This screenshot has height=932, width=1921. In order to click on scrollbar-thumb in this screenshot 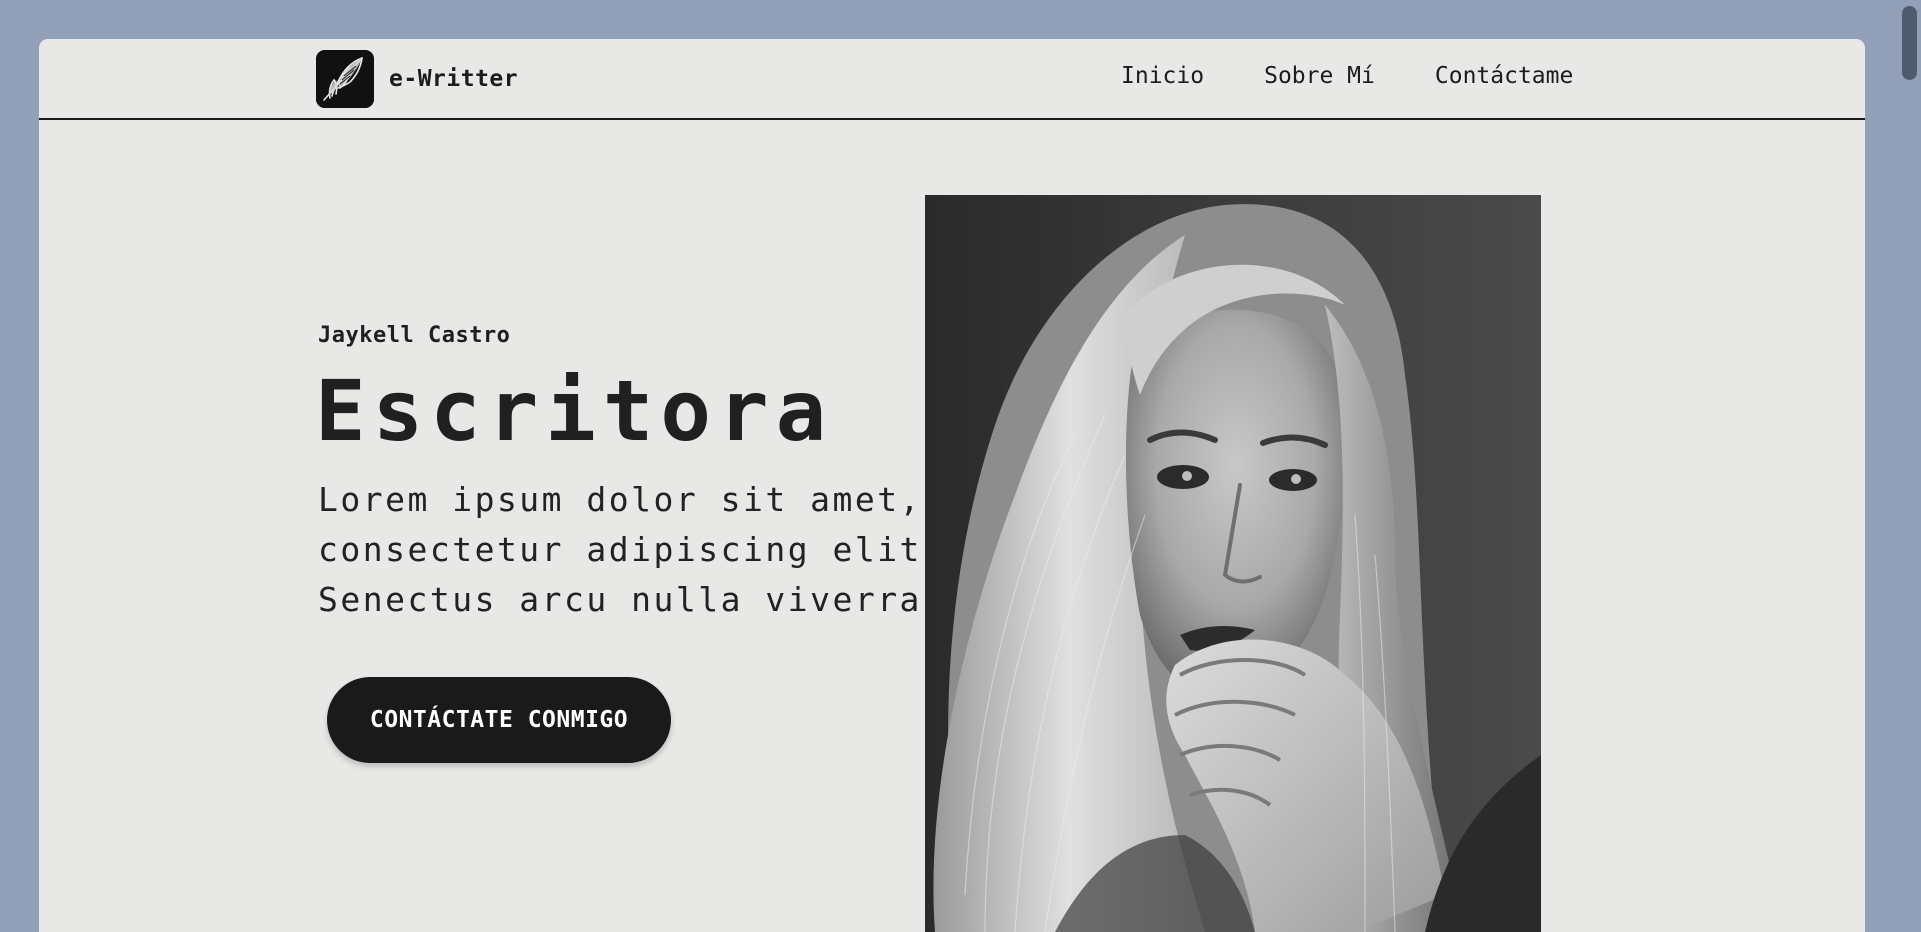, I will do `click(1909, 43)`.